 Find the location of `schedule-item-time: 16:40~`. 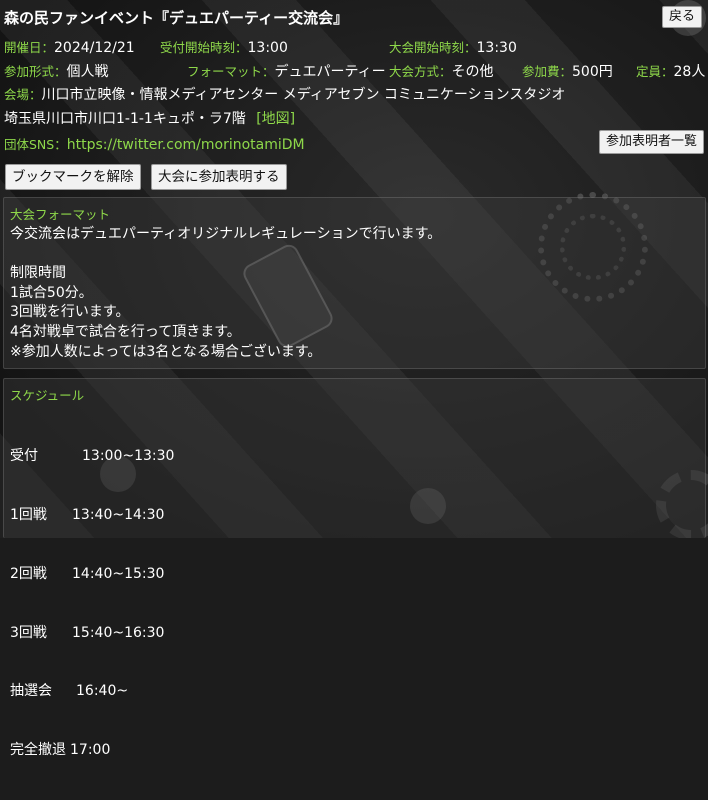

schedule-item-time: 16:40~ is located at coordinates (102, 691).